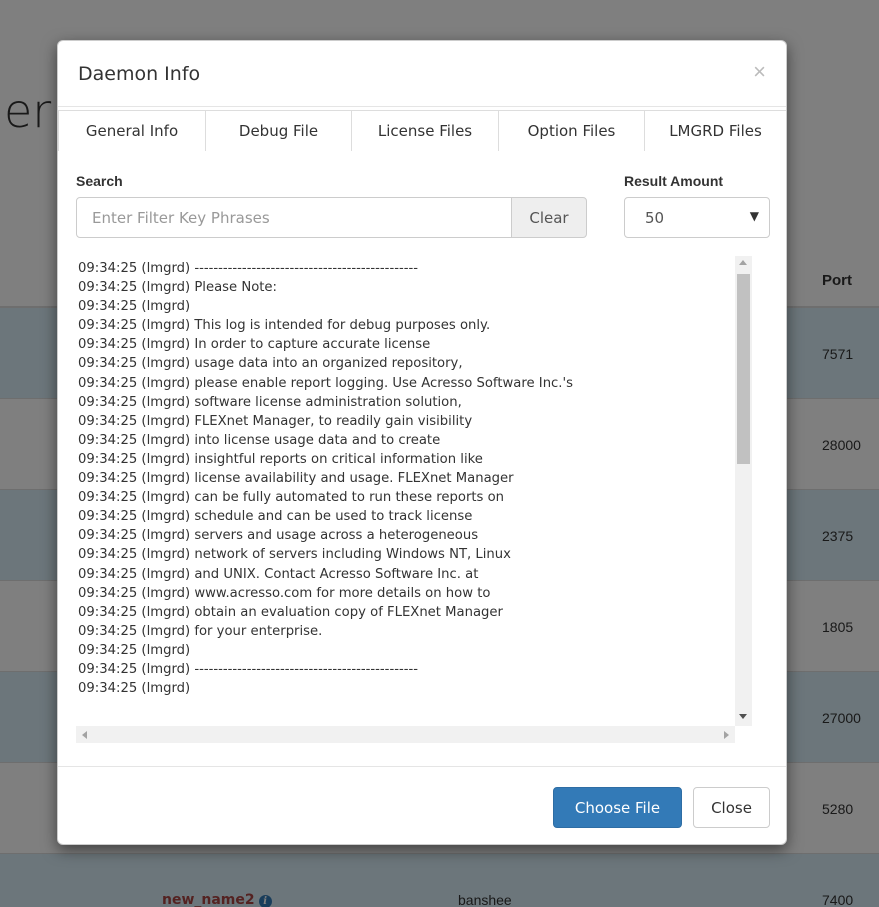 The image size is (879, 907). Describe the element at coordinates (200, 631) in the screenshot. I see `log-line: 09:34:25 (lmgrd) for your enterprise.` at that location.